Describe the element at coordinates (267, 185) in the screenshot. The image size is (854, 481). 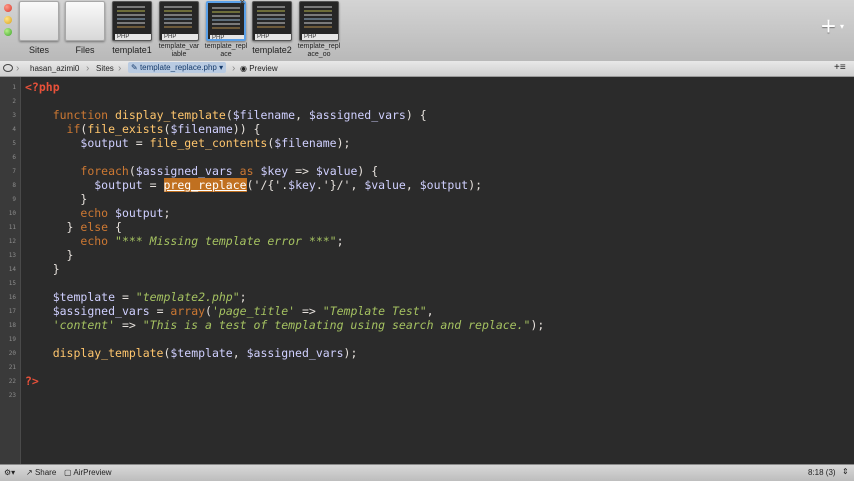
I see `code-fragment: ('/{'.` at that location.